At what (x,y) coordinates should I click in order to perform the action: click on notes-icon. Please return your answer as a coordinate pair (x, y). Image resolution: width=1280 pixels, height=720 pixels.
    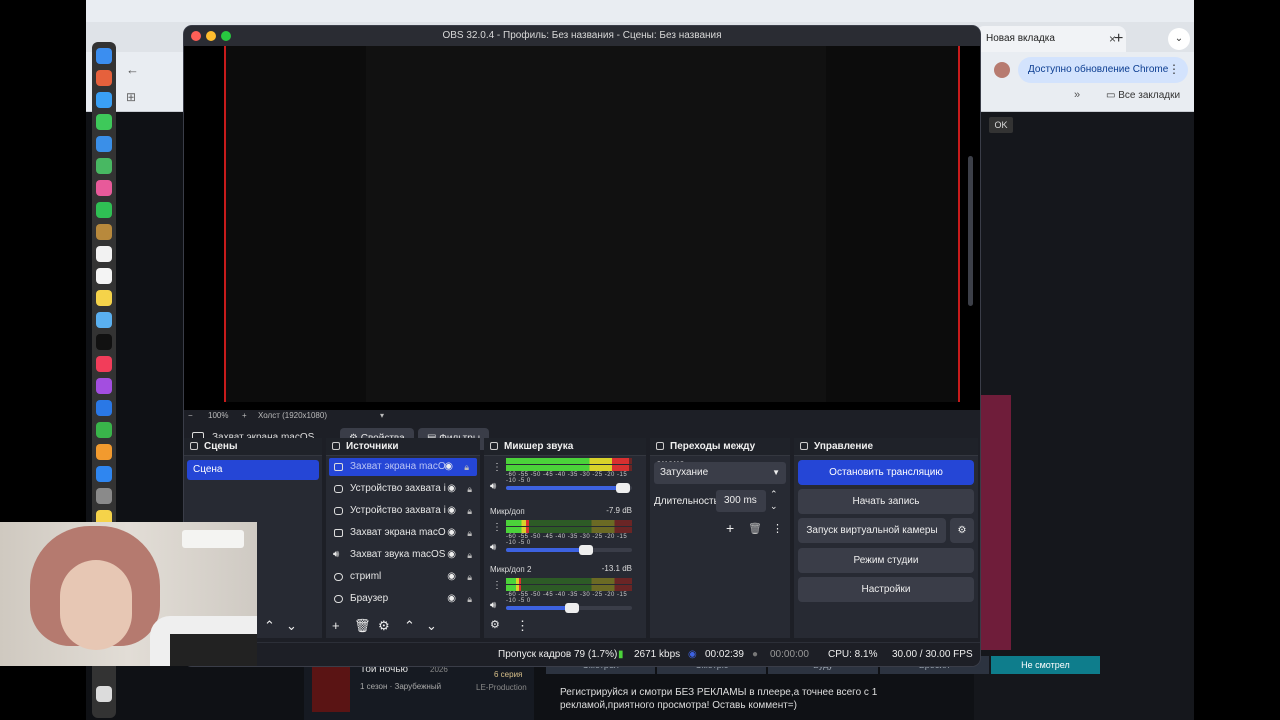
    Looking at the image, I should click on (104, 298).